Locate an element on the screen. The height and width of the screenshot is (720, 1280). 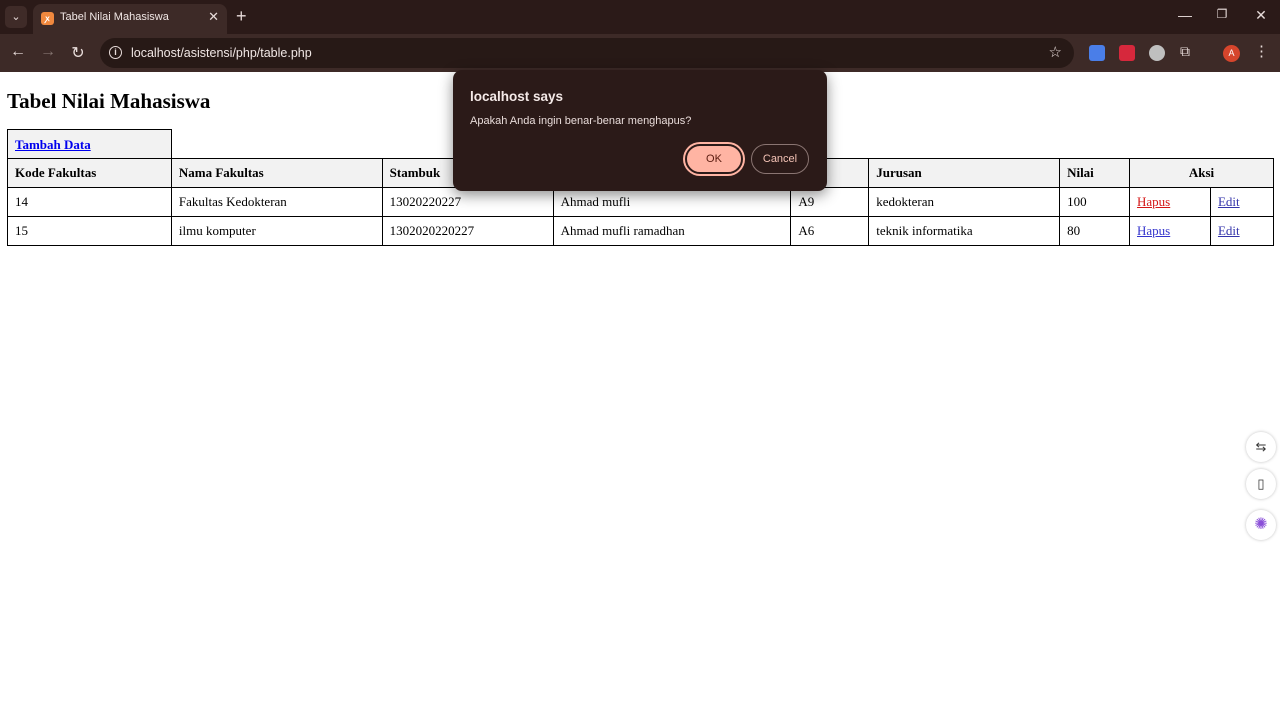
close-tab-icon: ✕ is located at coordinates (213, 17).